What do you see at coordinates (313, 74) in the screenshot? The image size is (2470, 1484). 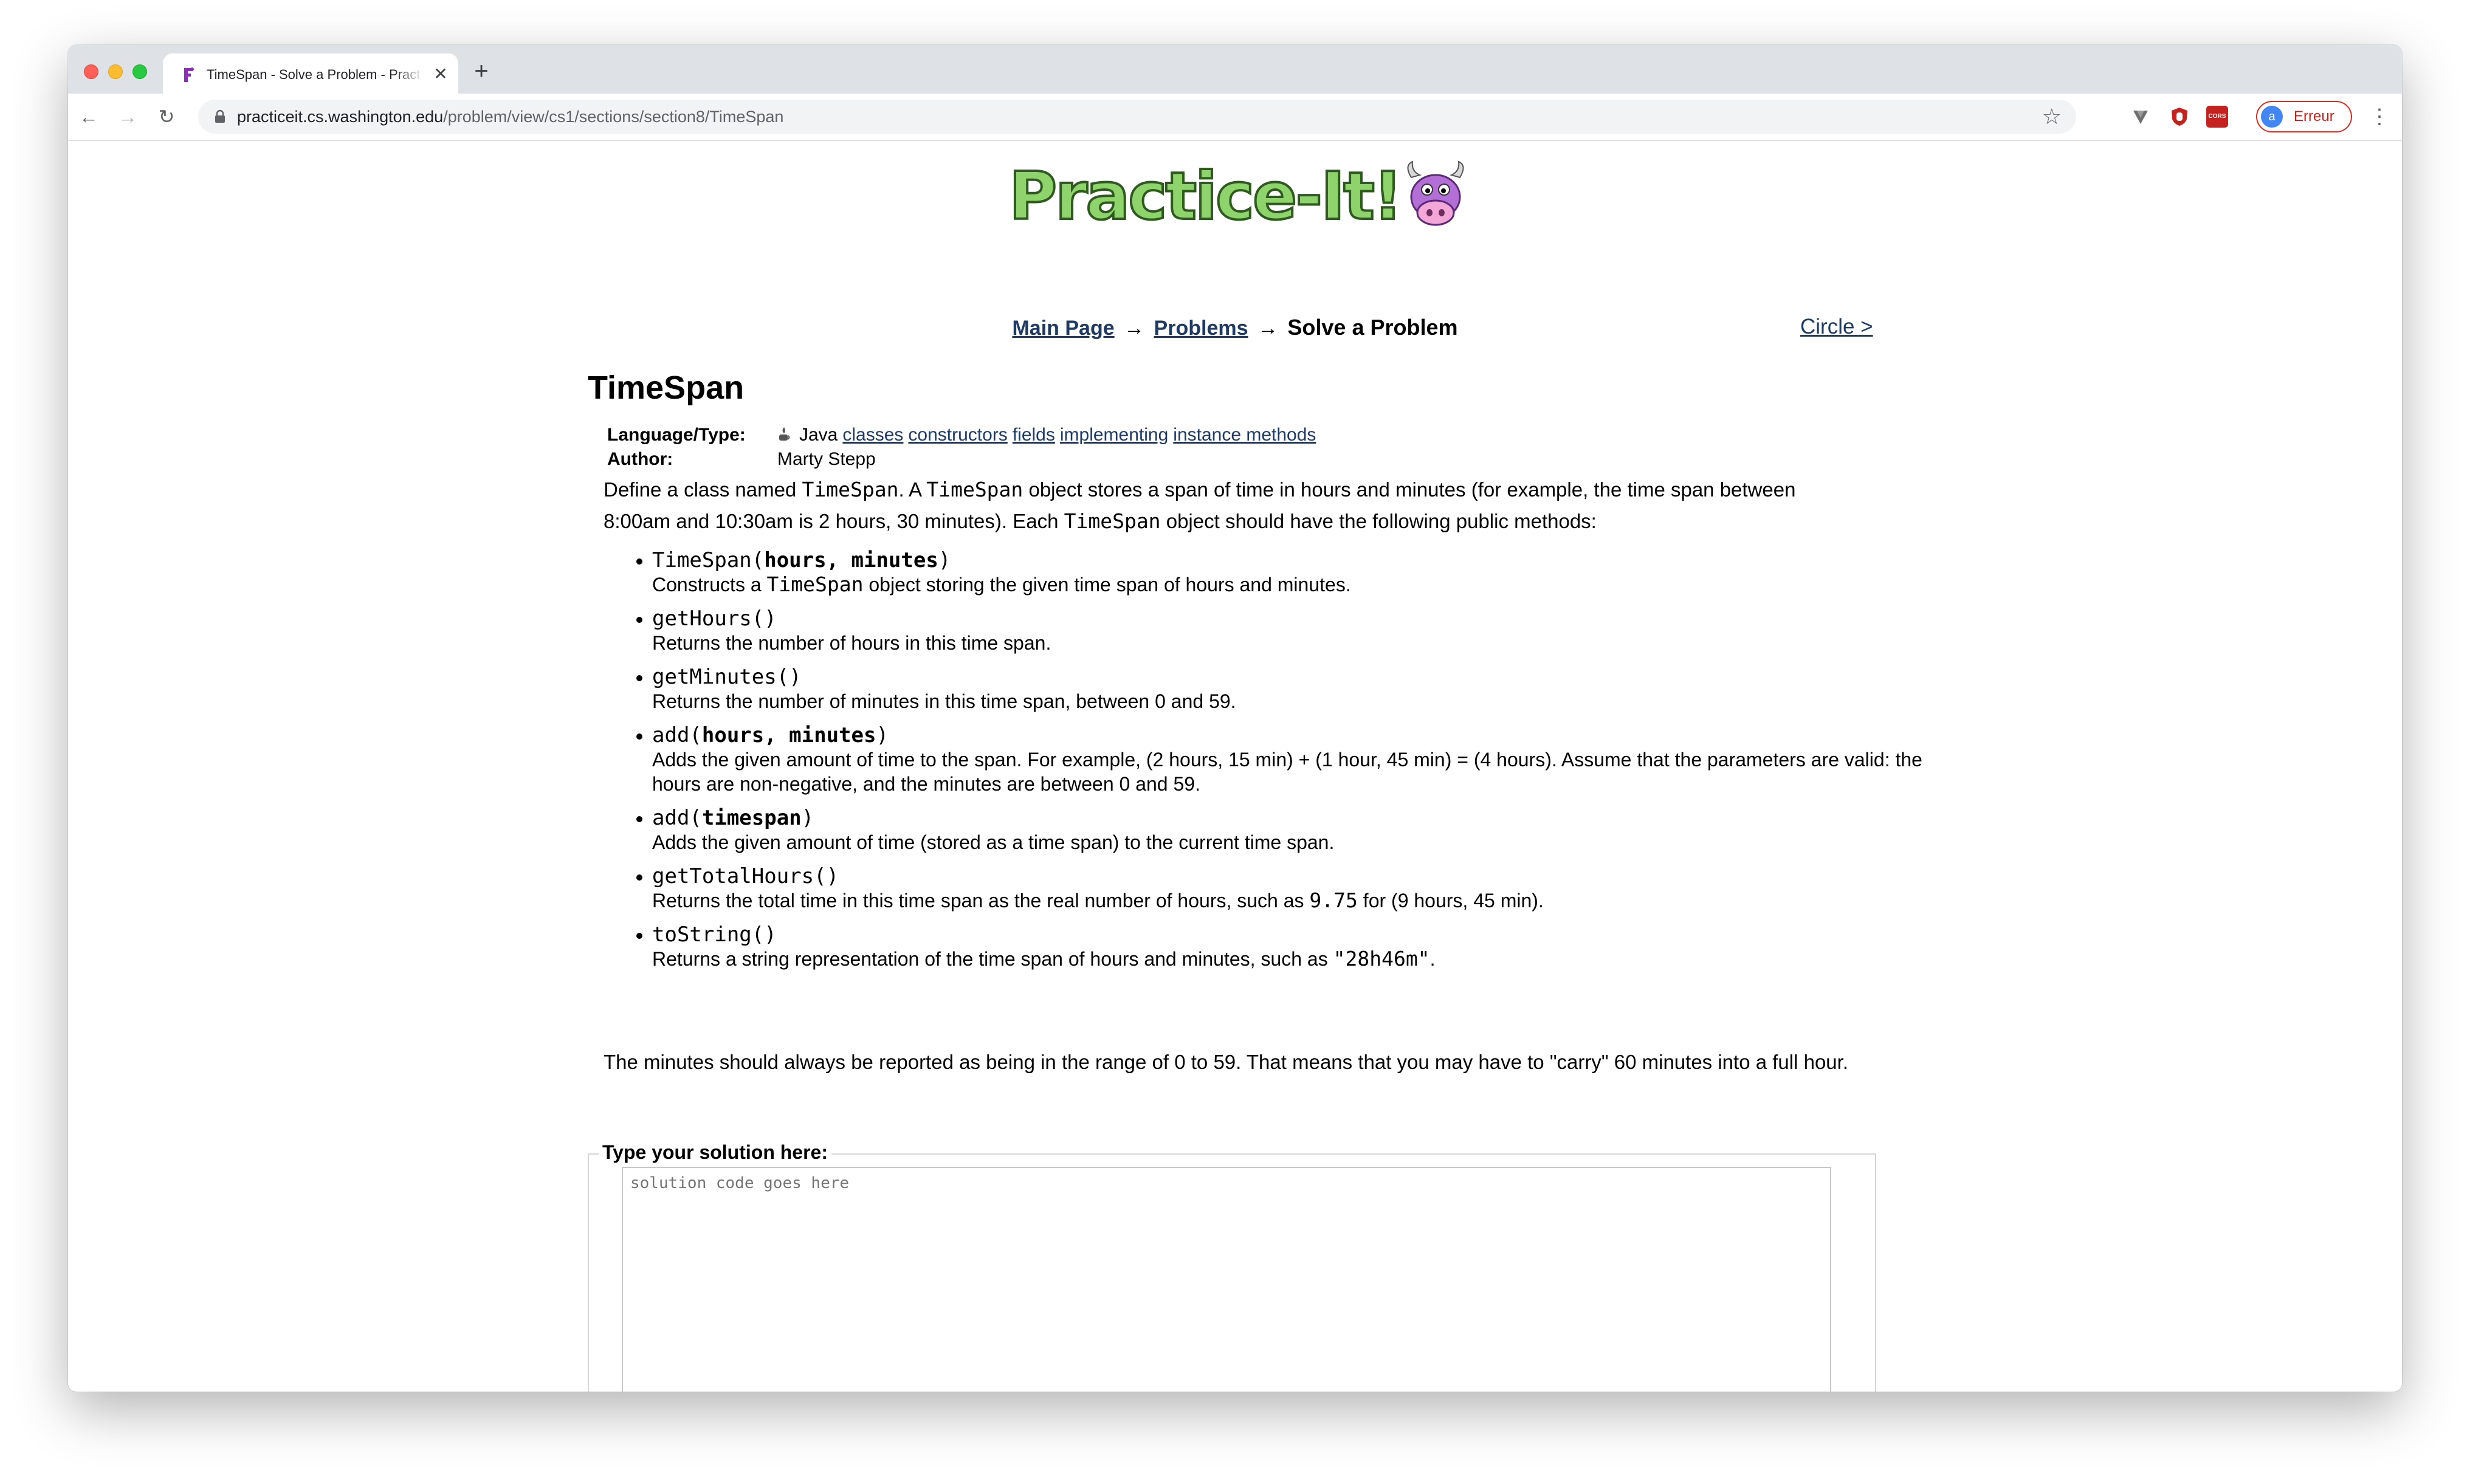 I see `tab-title: TimeSpan - Solve a Problem - Practice-It` at bounding box center [313, 74].